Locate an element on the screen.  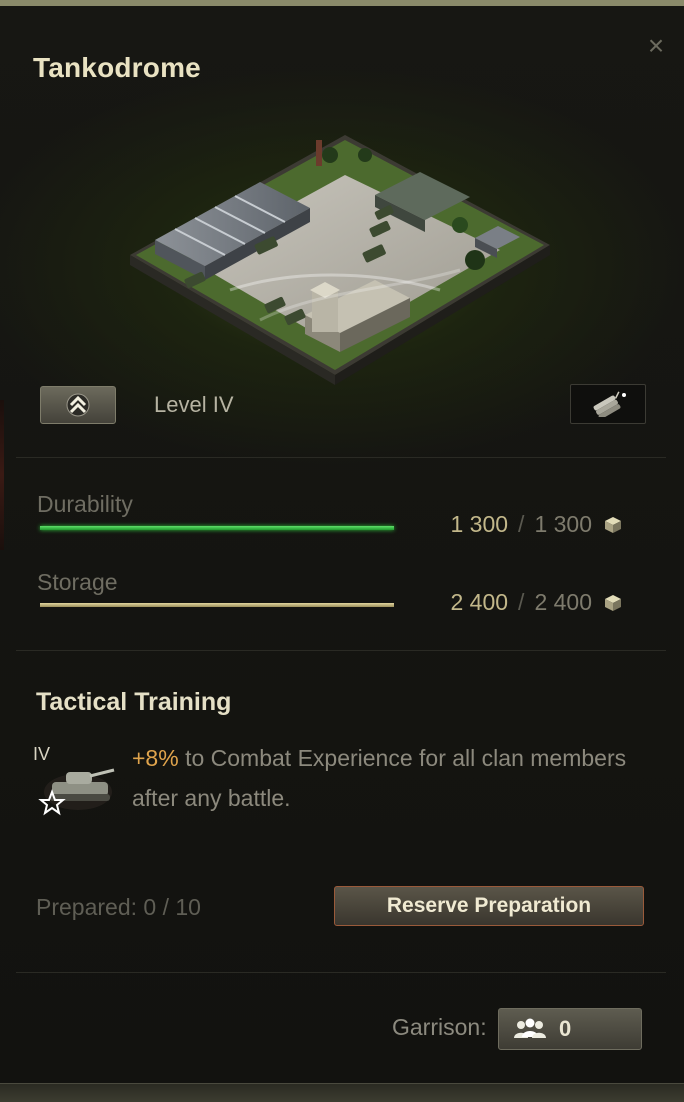
reserve-bonus-value: +8% is located at coordinates (155, 758).